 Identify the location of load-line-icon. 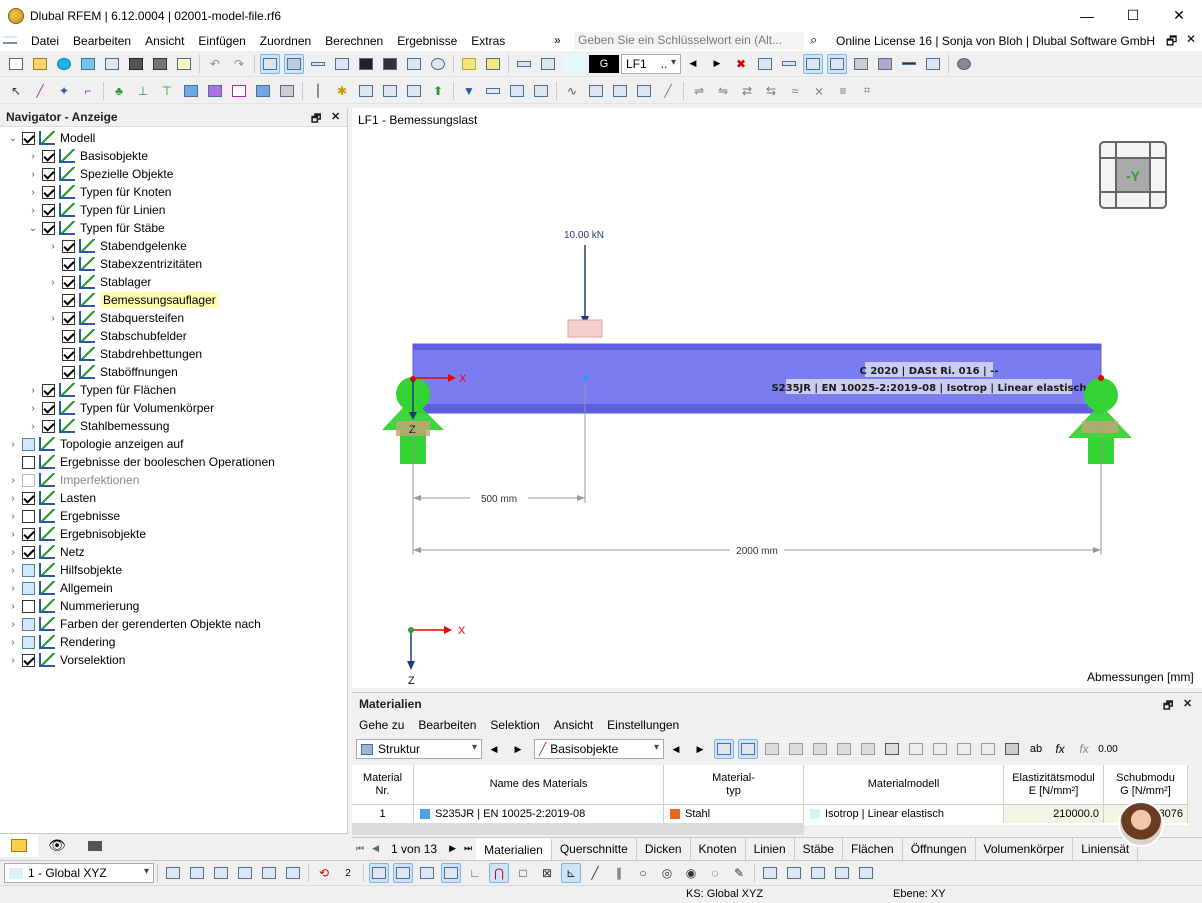
(390, 91).